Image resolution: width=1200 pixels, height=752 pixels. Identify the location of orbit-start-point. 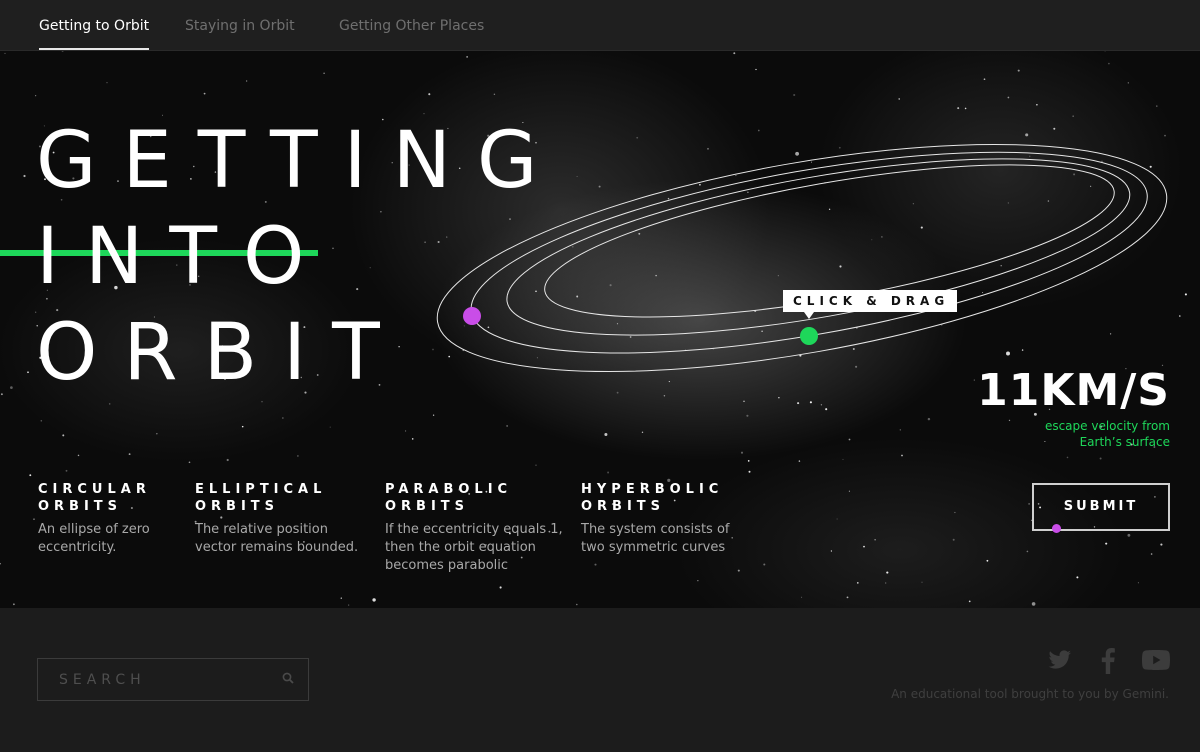
(472, 316).